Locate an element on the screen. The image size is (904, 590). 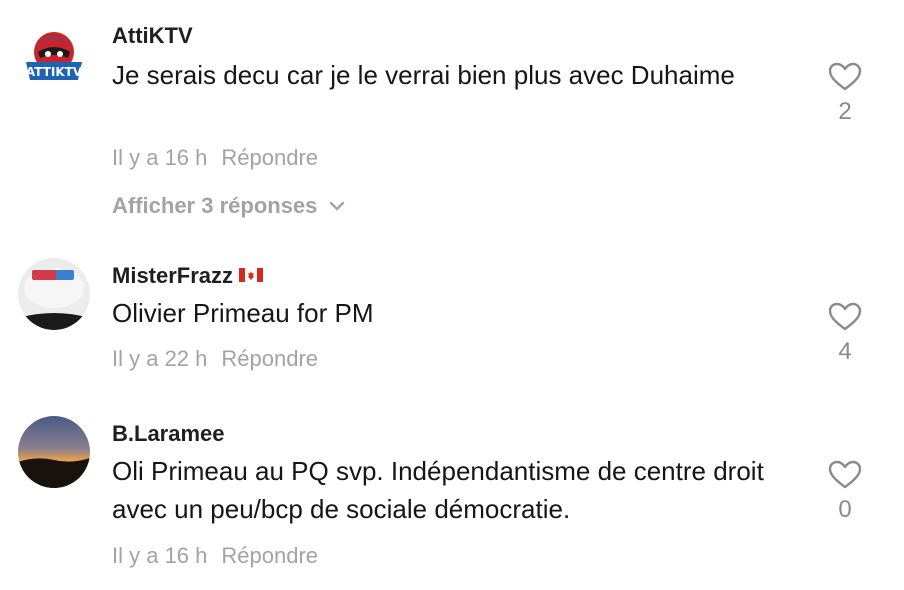
avatar-logo-text: ATTIKTV is located at coordinates (54, 72).